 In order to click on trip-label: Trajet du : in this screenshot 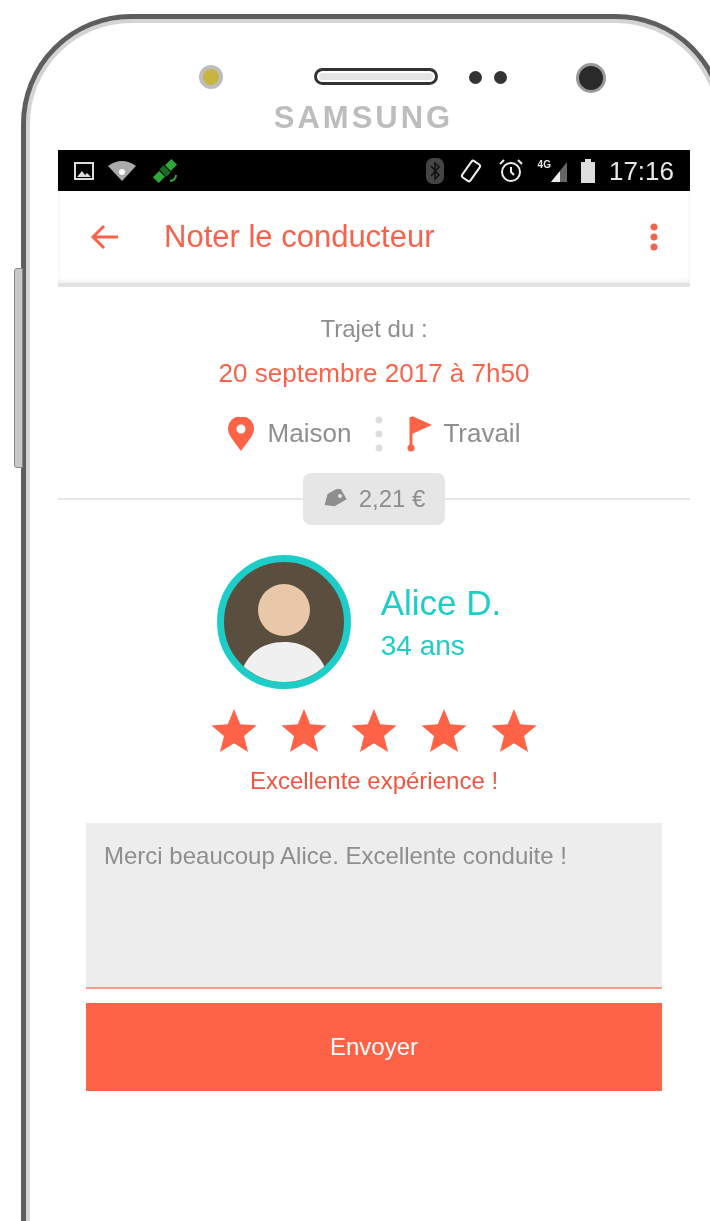, I will do `click(374, 329)`.